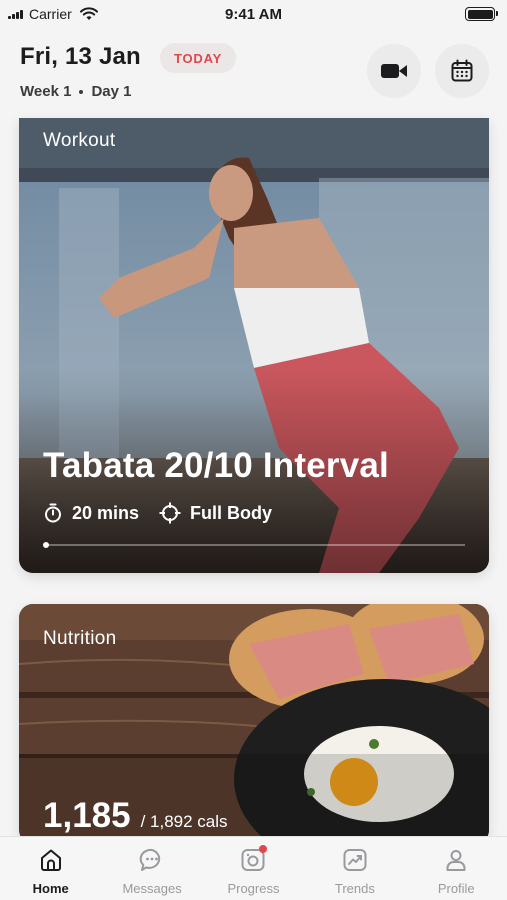 This screenshot has width=507, height=900. Describe the element at coordinates (354, 888) in the screenshot. I see `tab-trends-label: Trends` at that location.